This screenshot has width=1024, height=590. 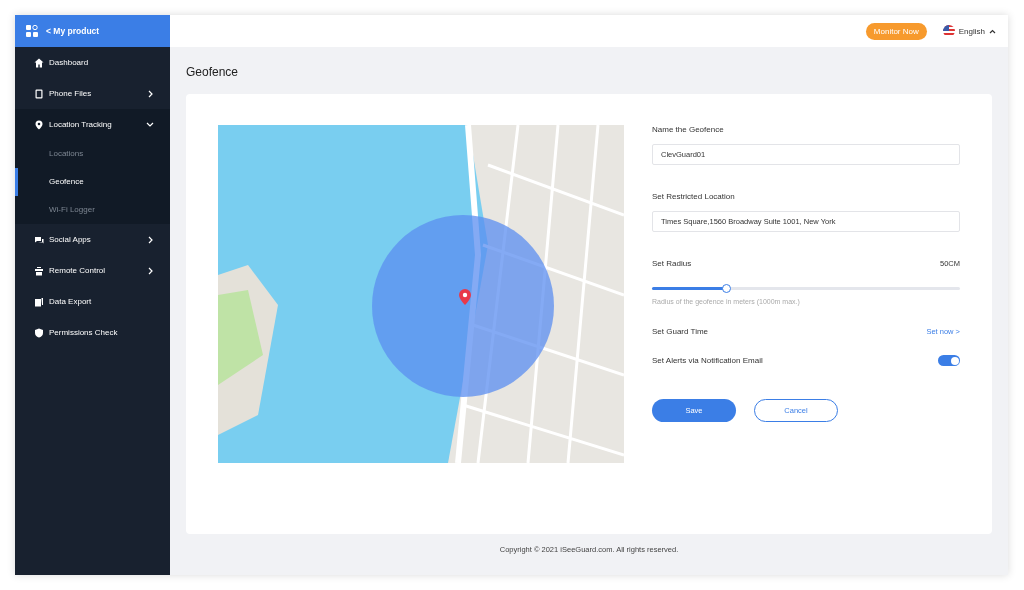 I want to click on nav-item: Remote Control, so click(x=92, y=270).